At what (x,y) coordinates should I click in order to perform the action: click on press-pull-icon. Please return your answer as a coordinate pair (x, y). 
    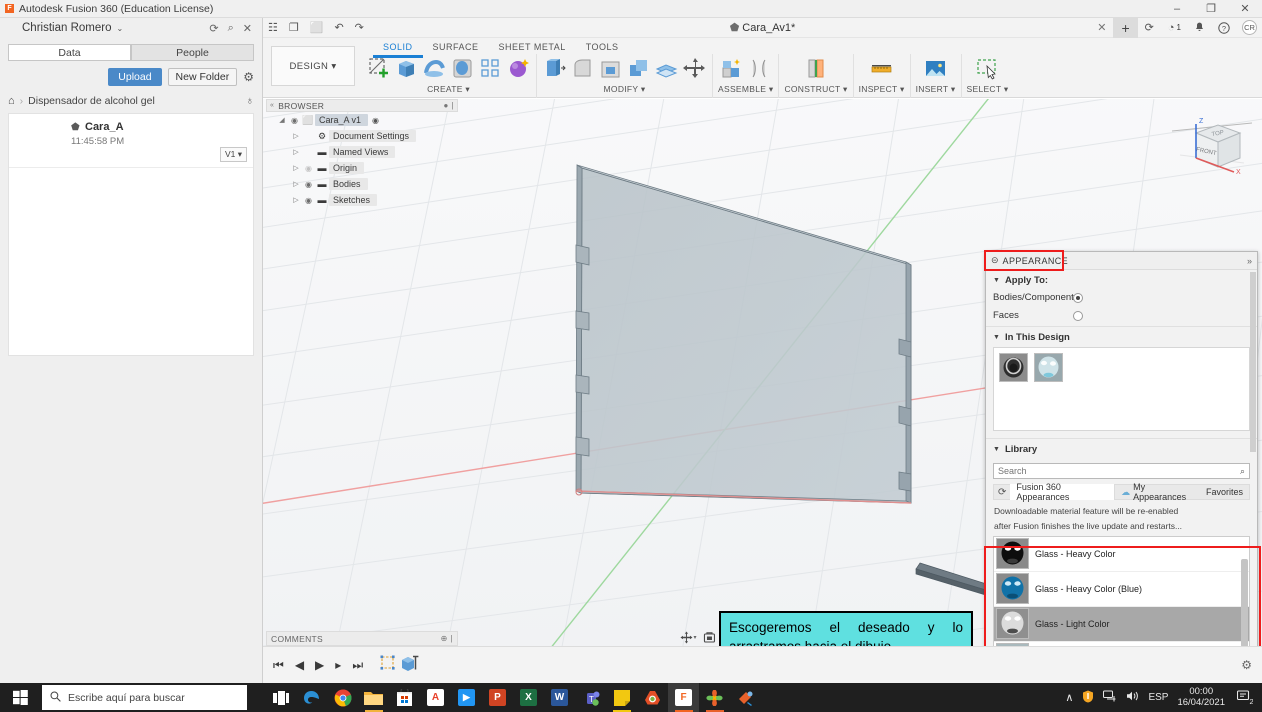
    Looking at the image, I should click on (554, 68).